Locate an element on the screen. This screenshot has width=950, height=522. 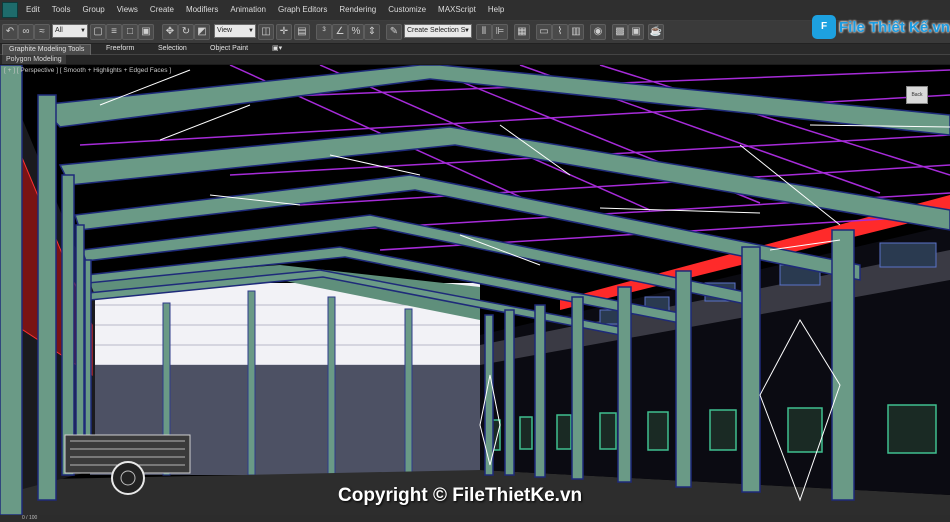
schematic-view-icon: ▥ is located at coordinates (576, 32).